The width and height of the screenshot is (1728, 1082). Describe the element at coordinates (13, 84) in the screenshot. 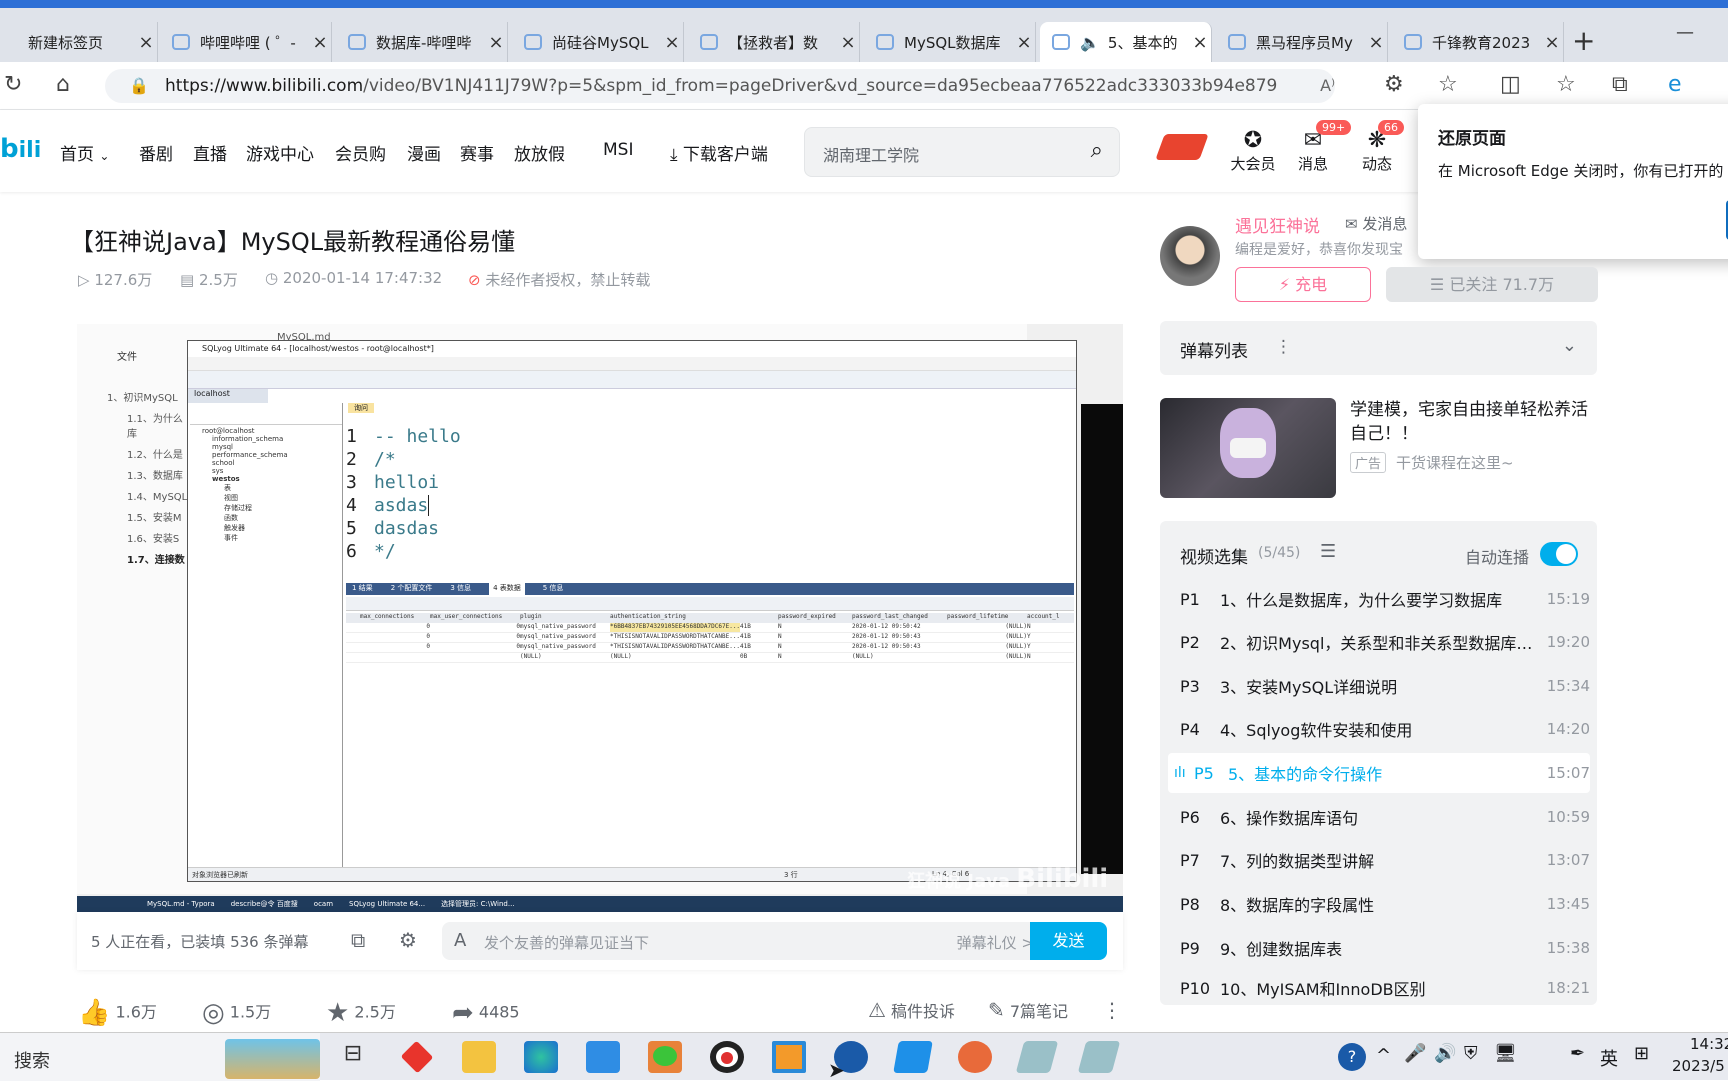

I see `refresh-icon: ↻` at that location.